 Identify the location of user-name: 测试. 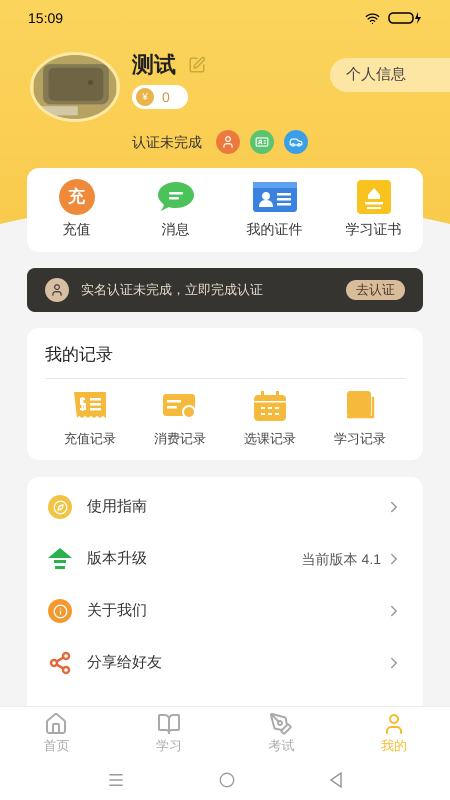
(154, 65).